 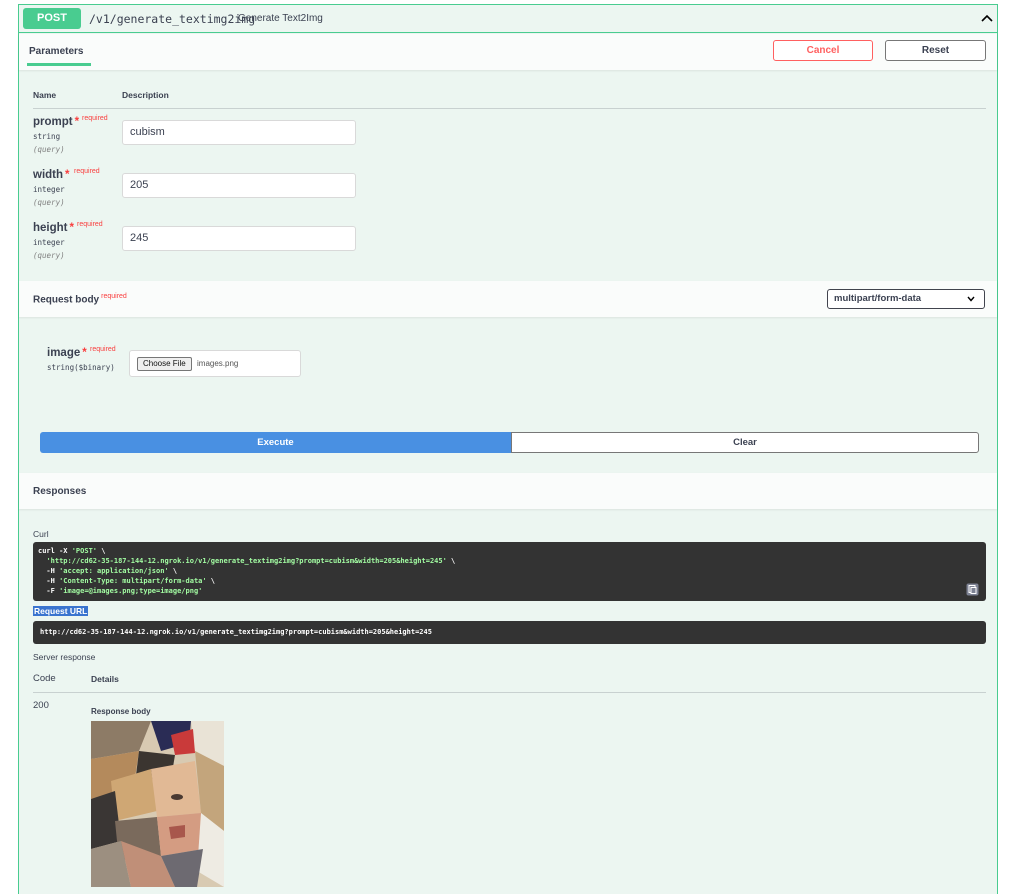 I want to click on http-method-badge: POST, so click(x=52, y=18).